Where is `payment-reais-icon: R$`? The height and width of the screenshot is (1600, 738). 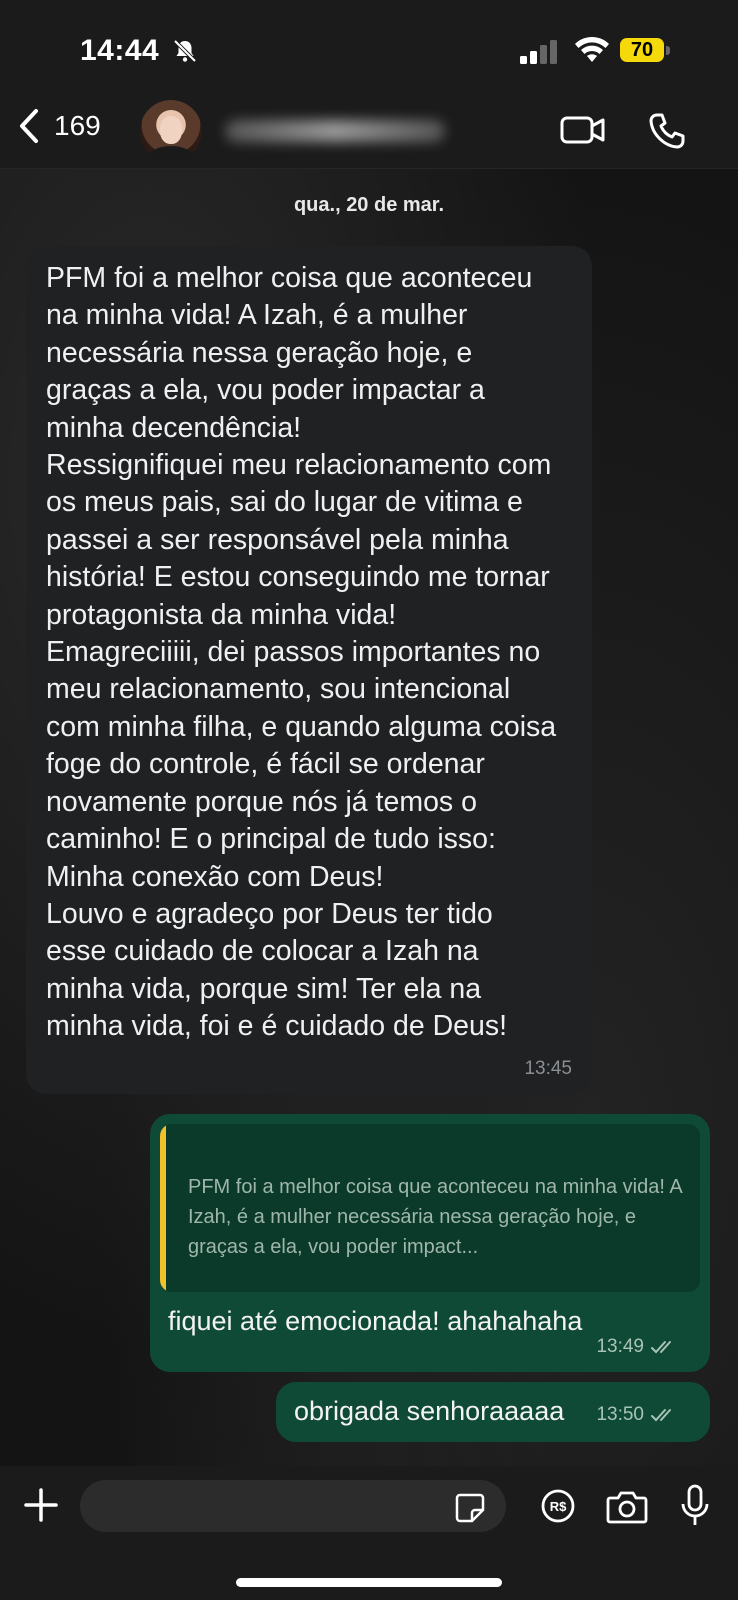 payment-reais-icon: R$ is located at coordinates (558, 1506).